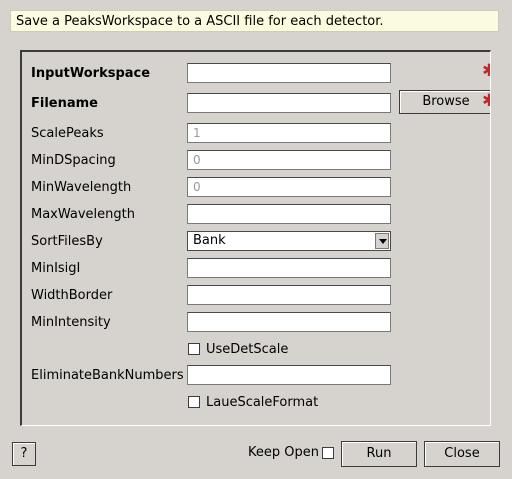 This screenshot has height=479, width=512. I want to click on row-min-d-spacing: MinDSpacing 0, so click(256, 161).